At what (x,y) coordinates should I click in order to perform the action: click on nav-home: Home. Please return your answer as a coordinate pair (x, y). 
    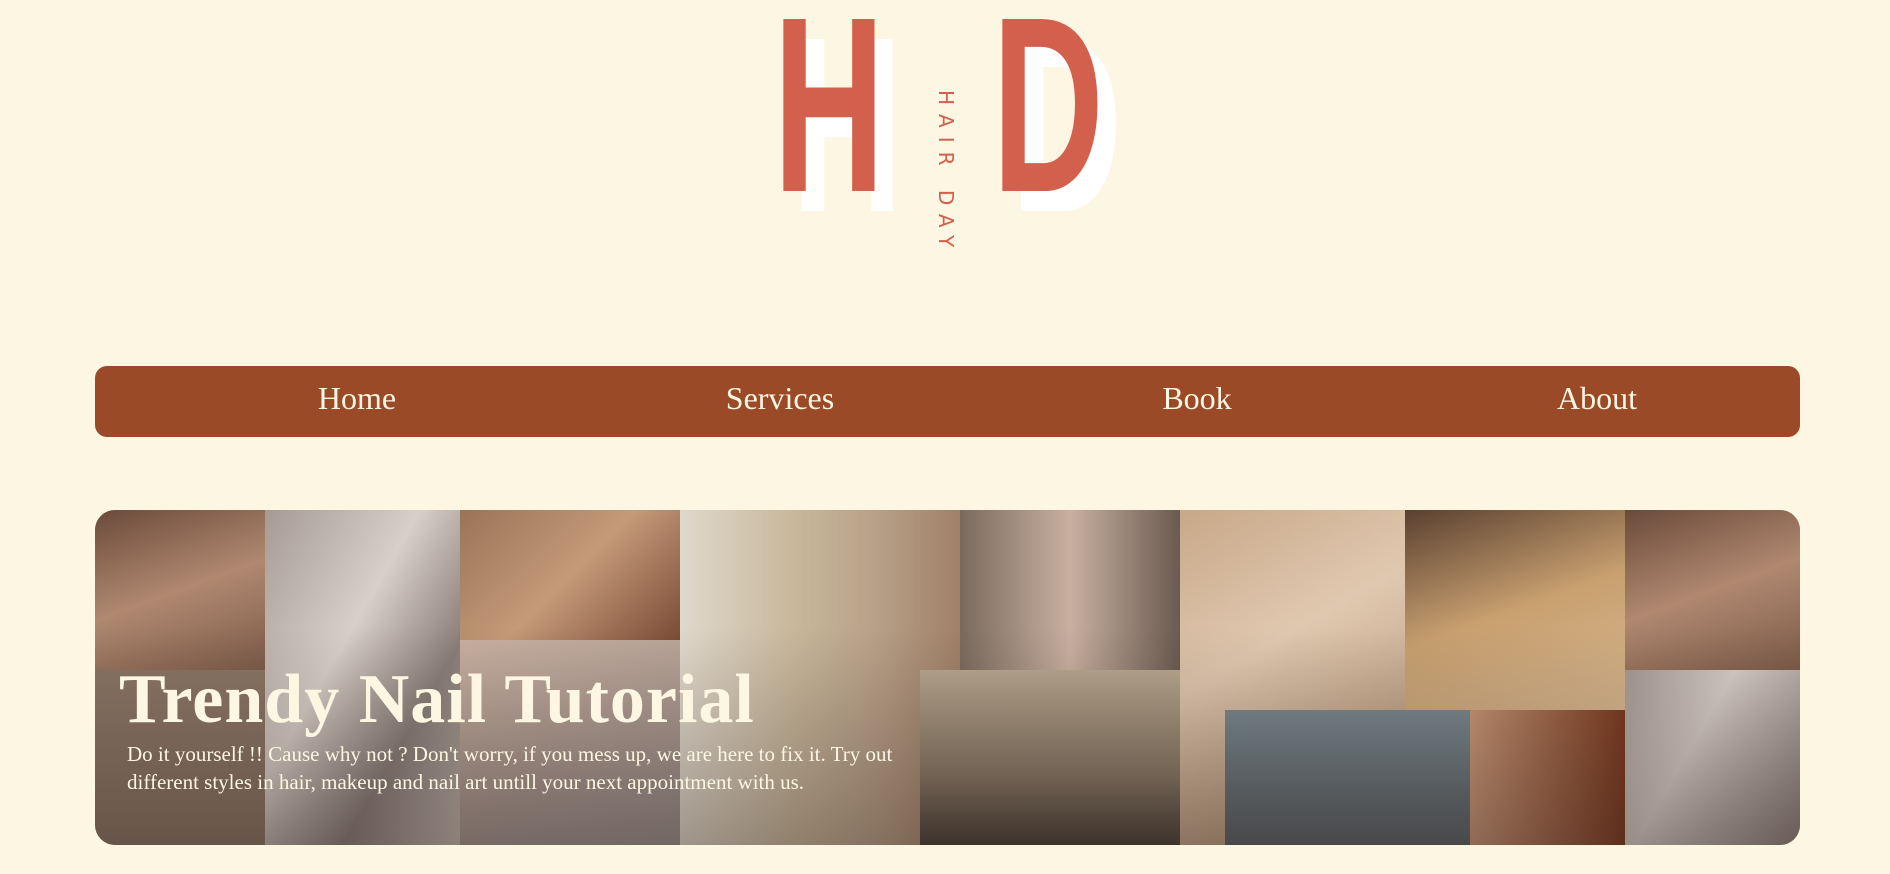
    Looking at the image, I should click on (357, 398).